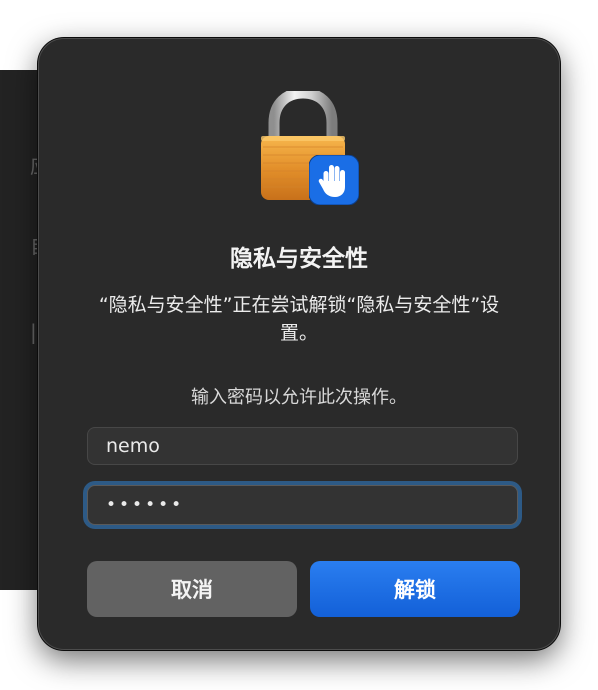  I want to click on password-prompt: 输入密码以允许此次操作。, so click(299, 397).